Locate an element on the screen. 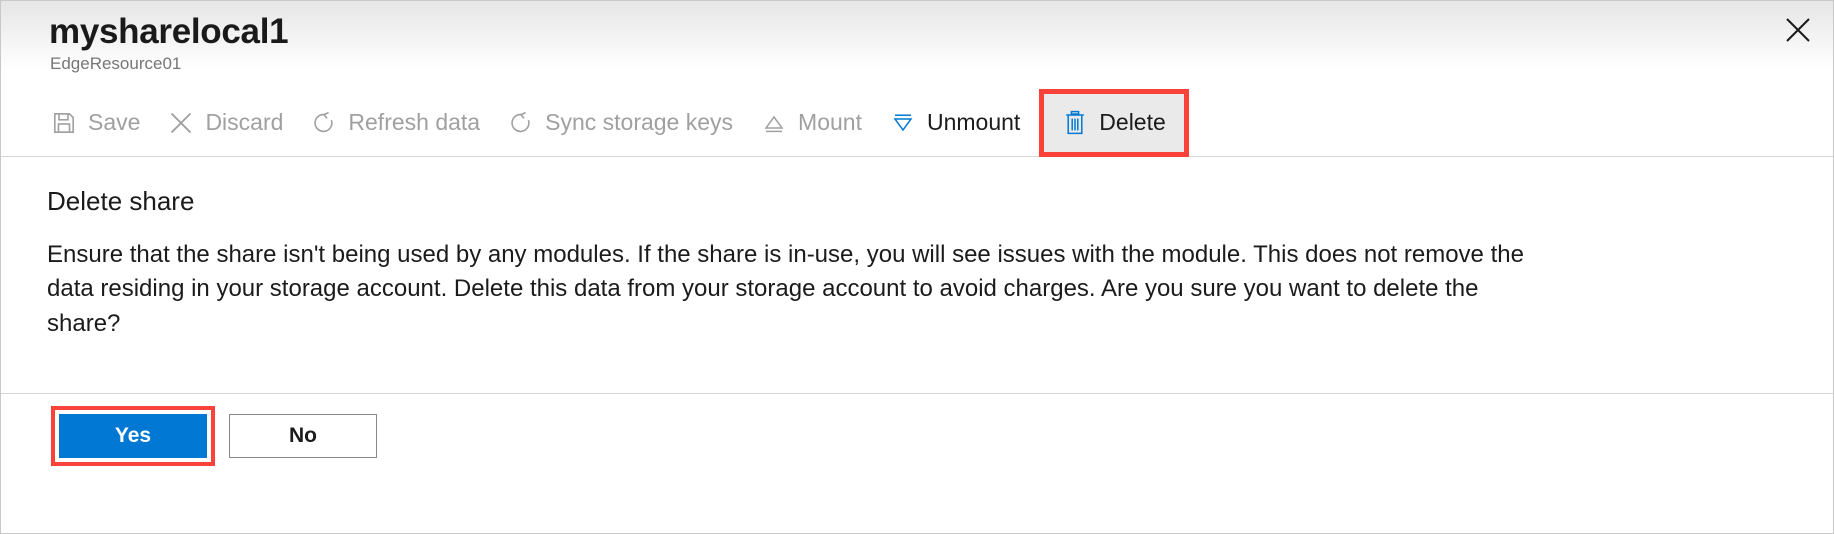  close-button is located at coordinates (1798, 30).